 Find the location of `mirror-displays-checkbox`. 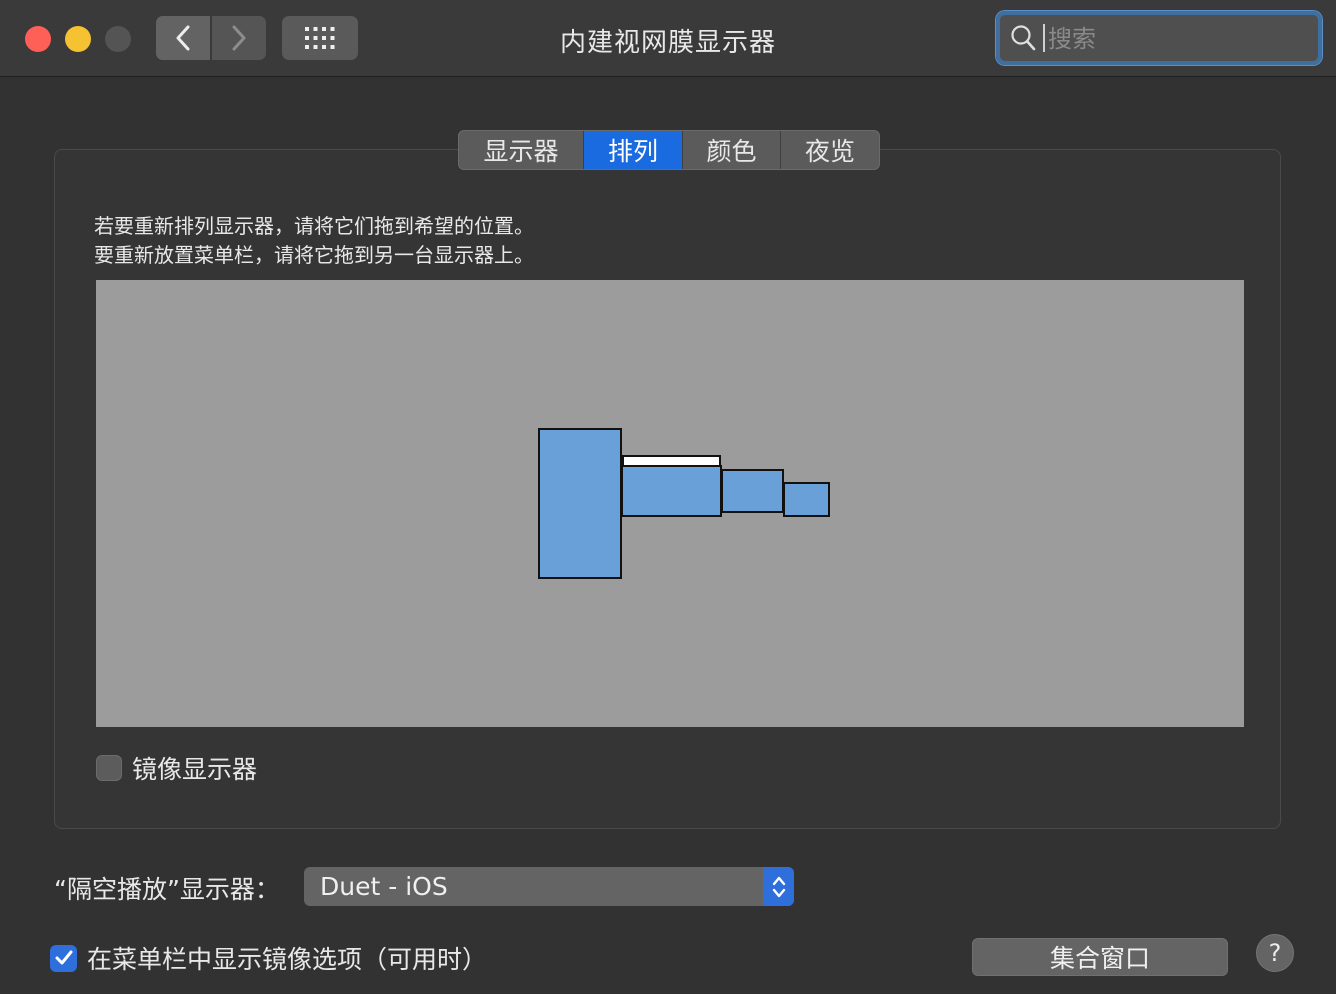

mirror-displays-checkbox is located at coordinates (109, 768).